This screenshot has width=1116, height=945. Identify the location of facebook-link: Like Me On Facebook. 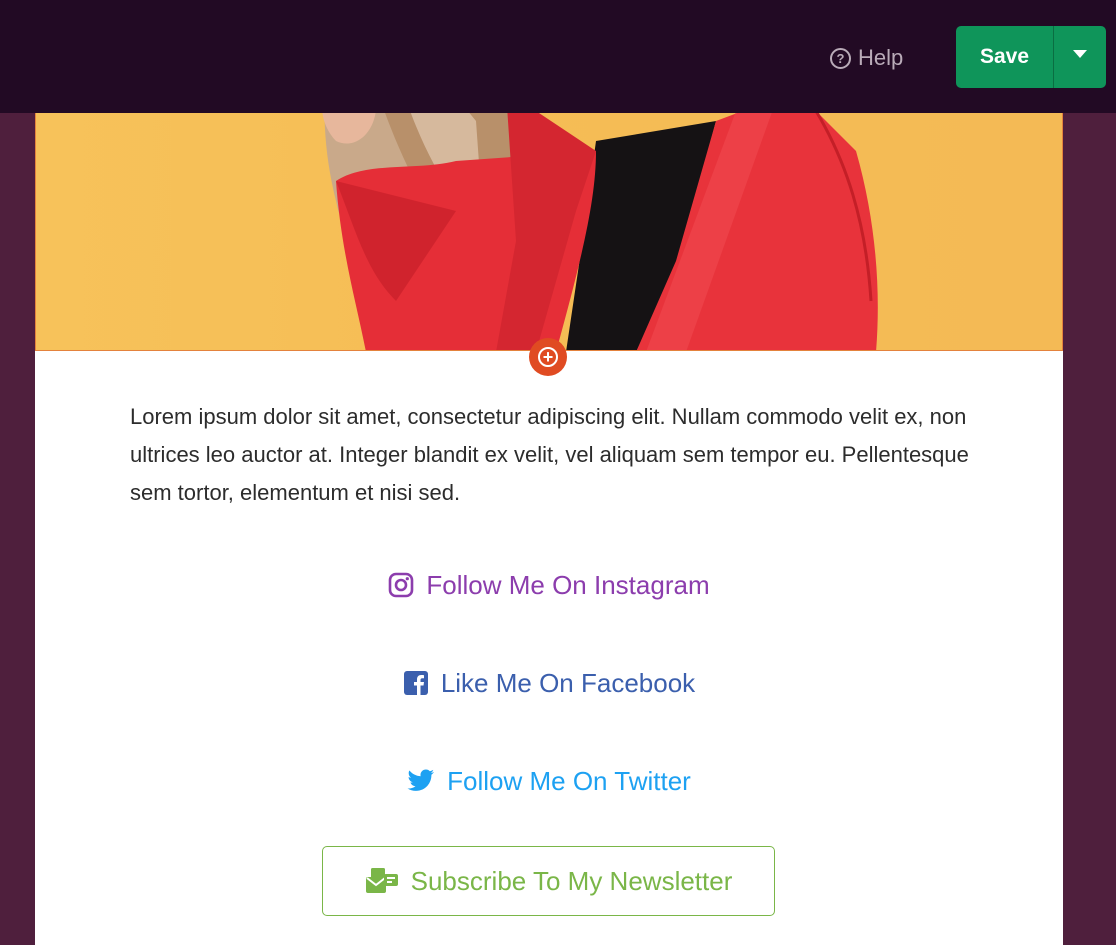
(549, 683).